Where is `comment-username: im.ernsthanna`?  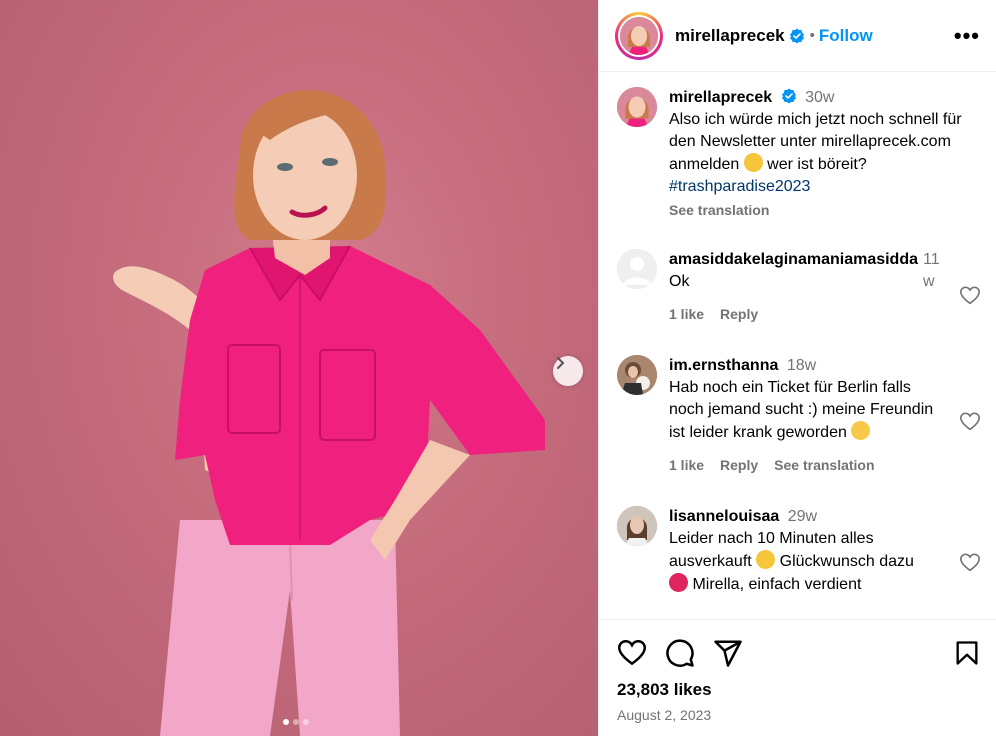
comment-username: im.ernsthanna is located at coordinates (723, 365).